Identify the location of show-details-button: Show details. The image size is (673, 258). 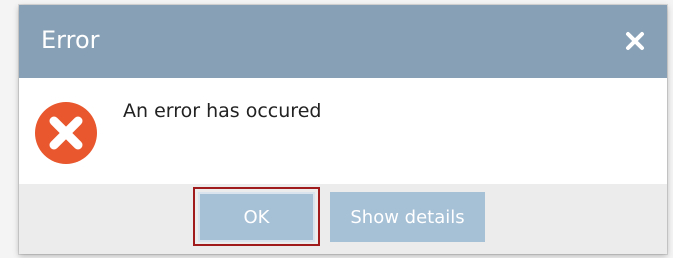
(407, 217).